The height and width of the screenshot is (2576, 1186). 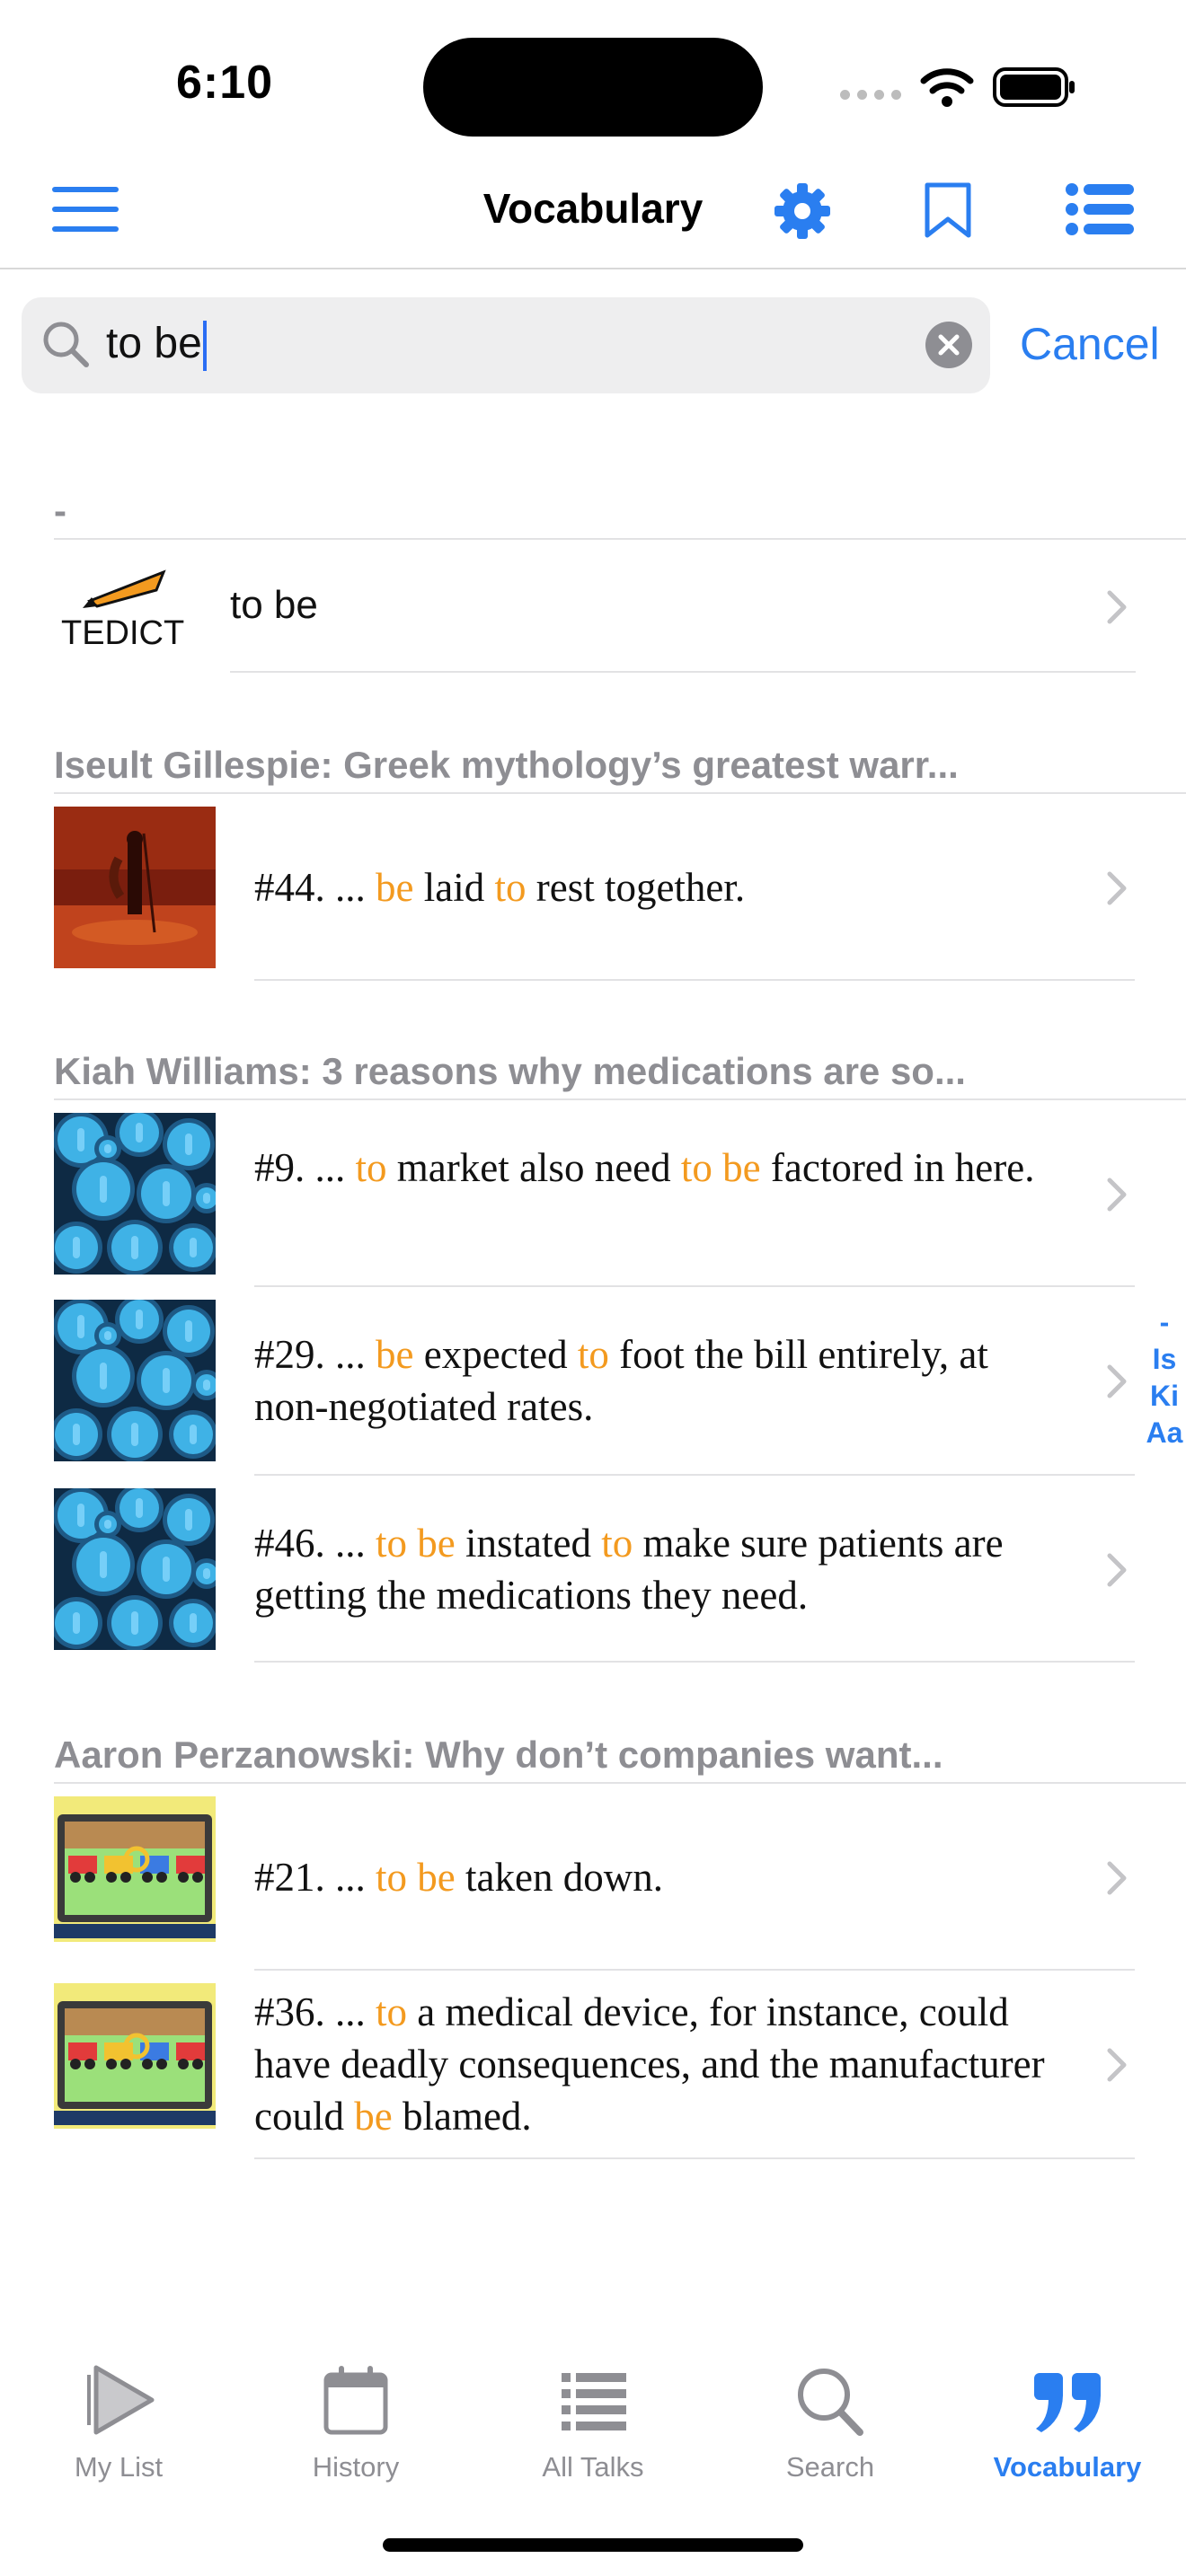 I want to click on index-item: Is, so click(x=1164, y=1359).